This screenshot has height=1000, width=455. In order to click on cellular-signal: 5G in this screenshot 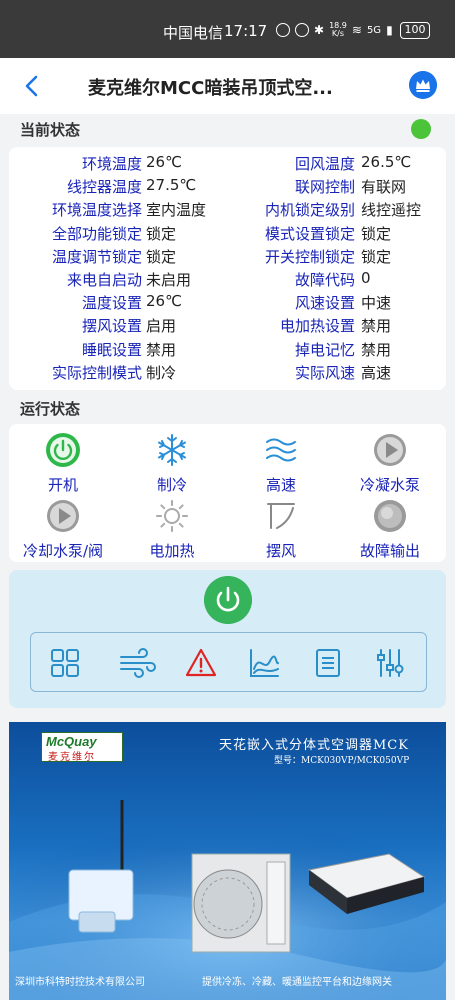, I will do `click(374, 30)`.